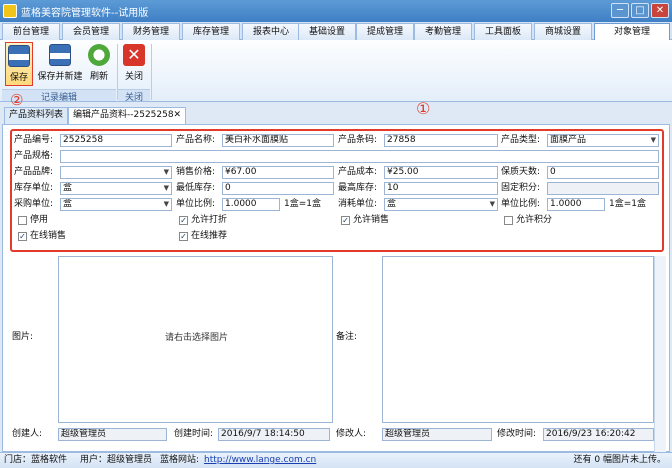  What do you see at coordinates (151, 72) in the screenshot?
I see `group-separator` at bounding box center [151, 72].